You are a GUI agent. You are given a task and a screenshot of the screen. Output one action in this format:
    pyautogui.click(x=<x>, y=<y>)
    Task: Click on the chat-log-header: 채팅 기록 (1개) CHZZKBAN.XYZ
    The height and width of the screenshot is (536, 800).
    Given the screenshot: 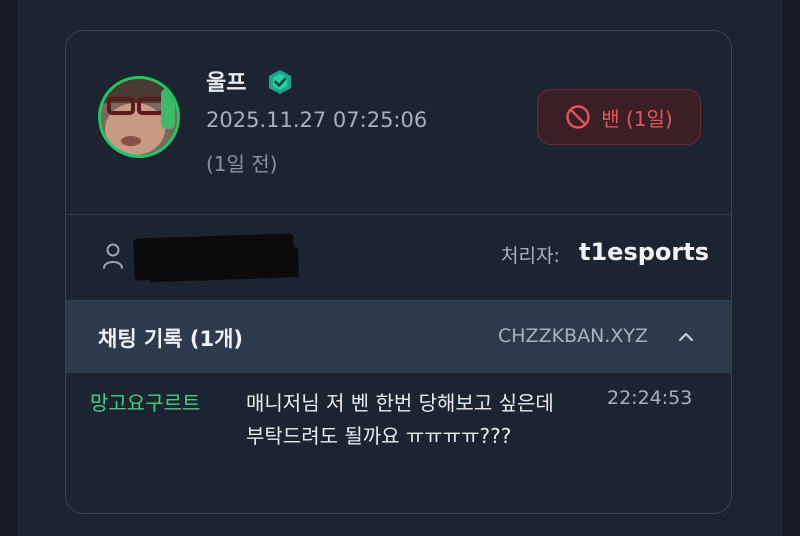 What is the action you would take?
    pyautogui.click(x=398, y=337)
    